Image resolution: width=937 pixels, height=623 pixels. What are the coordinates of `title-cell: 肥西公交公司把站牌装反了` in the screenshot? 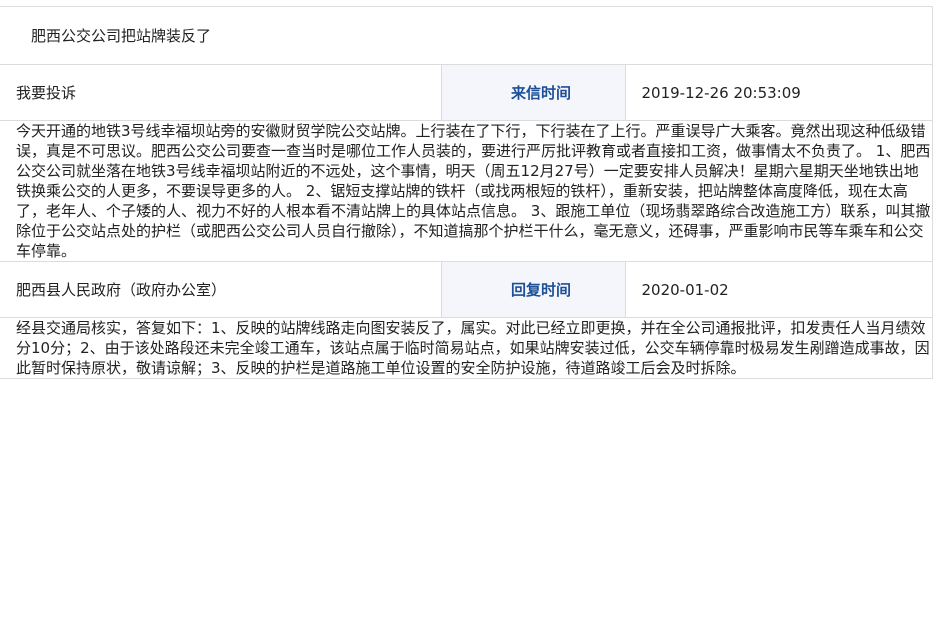 It's located at (466, 35).